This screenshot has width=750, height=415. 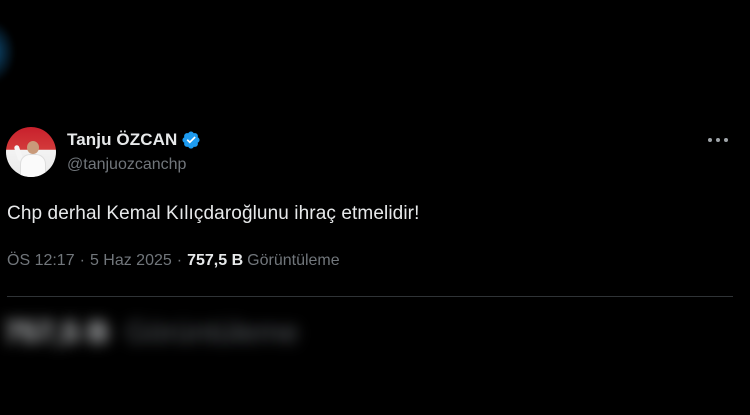 What do you see at coordinates (122, 140) in the screenshot?
I see `author-display-name: Tanju ÖZCAN` at bounding box center [122, 140].